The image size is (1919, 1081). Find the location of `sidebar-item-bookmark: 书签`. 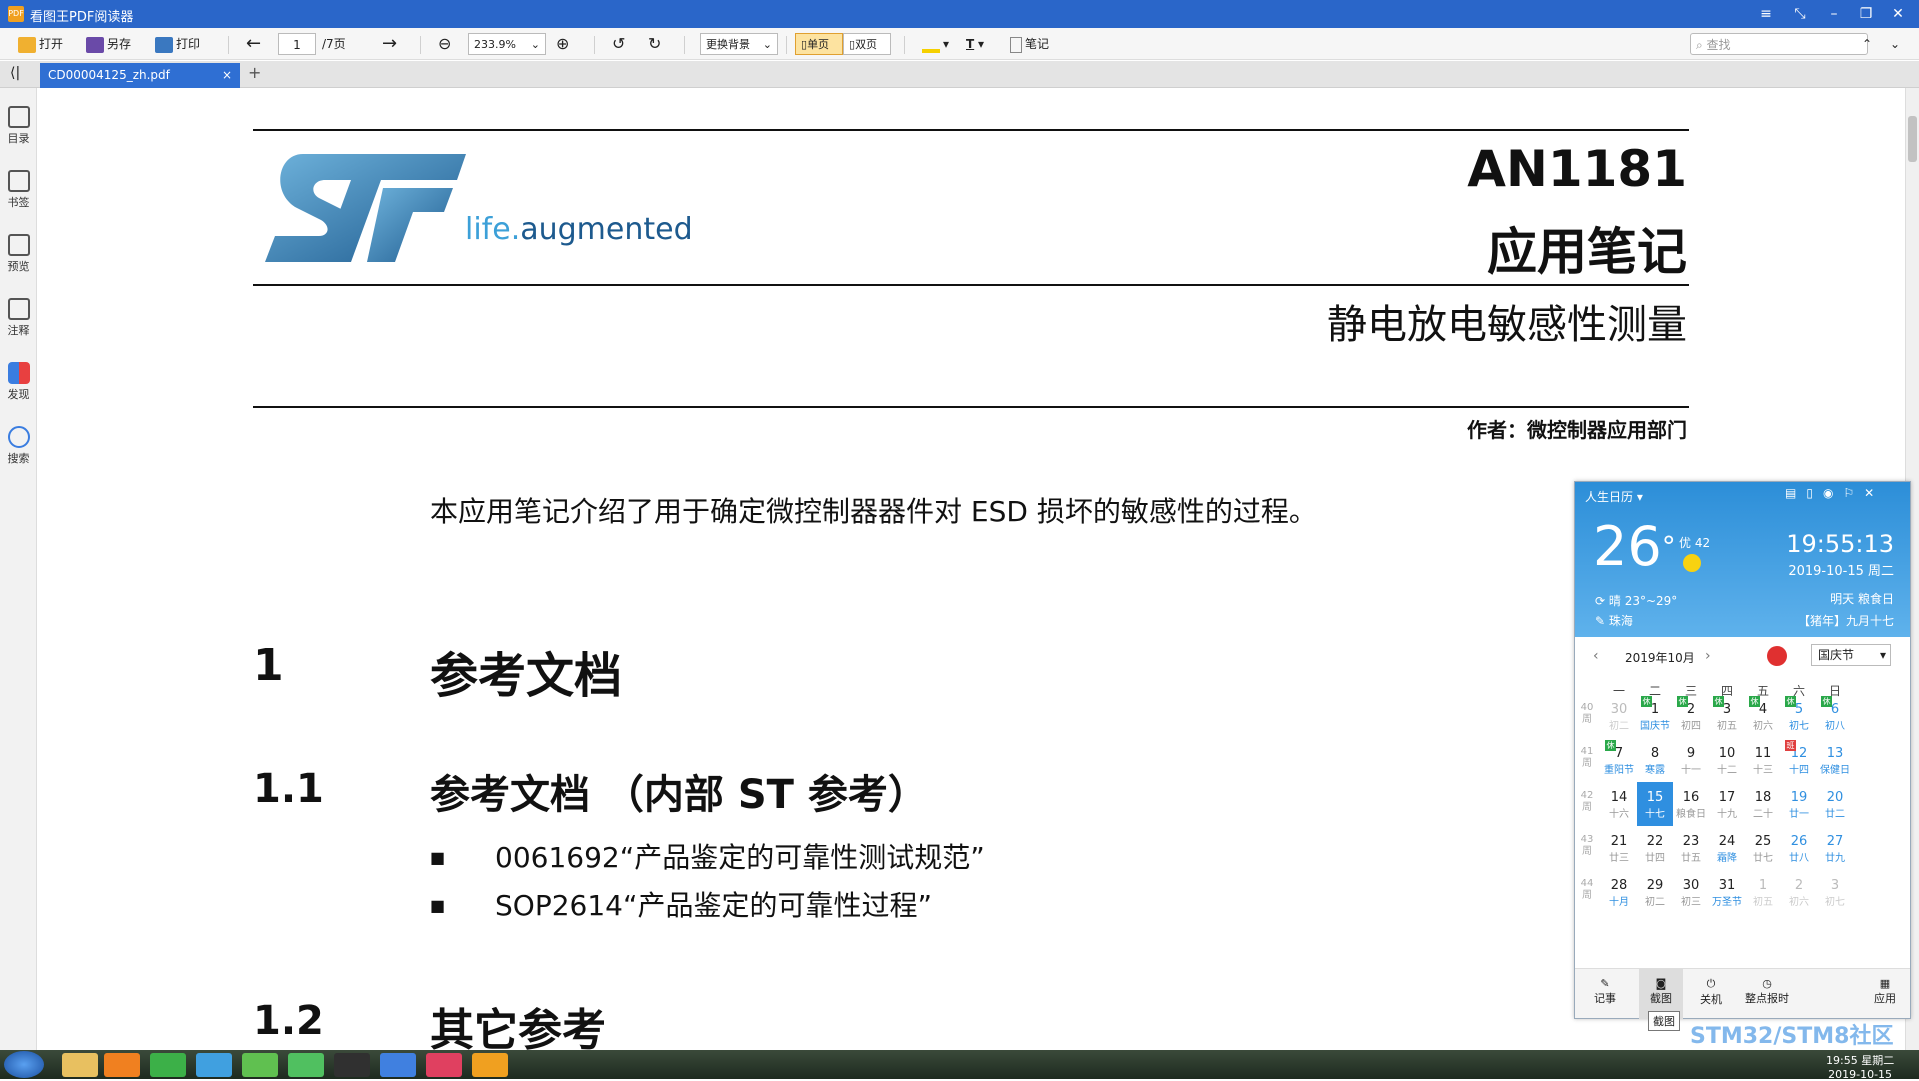

sidebar-item-bookmark: 书签 is located at coordinates (18, 190).